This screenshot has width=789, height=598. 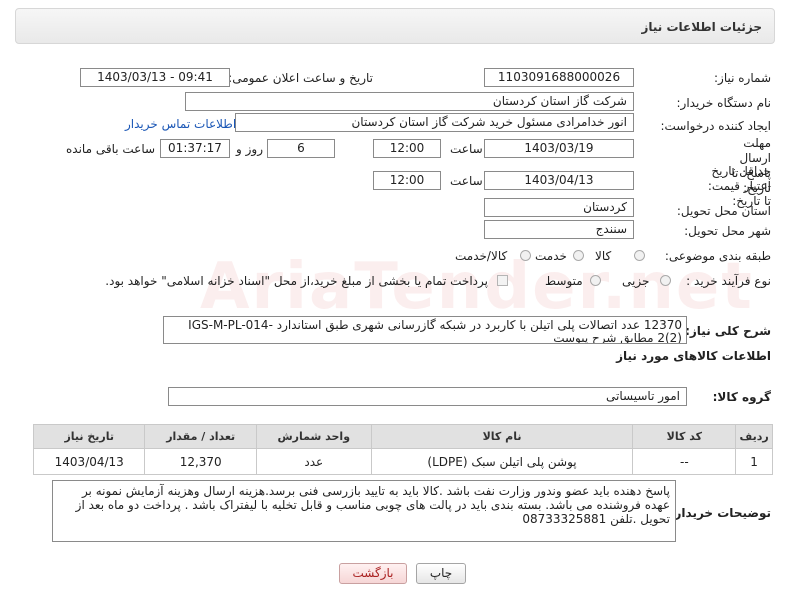 What do you see at coordinates (564, 281) in the screenshot?
I see `purchase-option-medium: متوسط` at bounding box center [564, 281].